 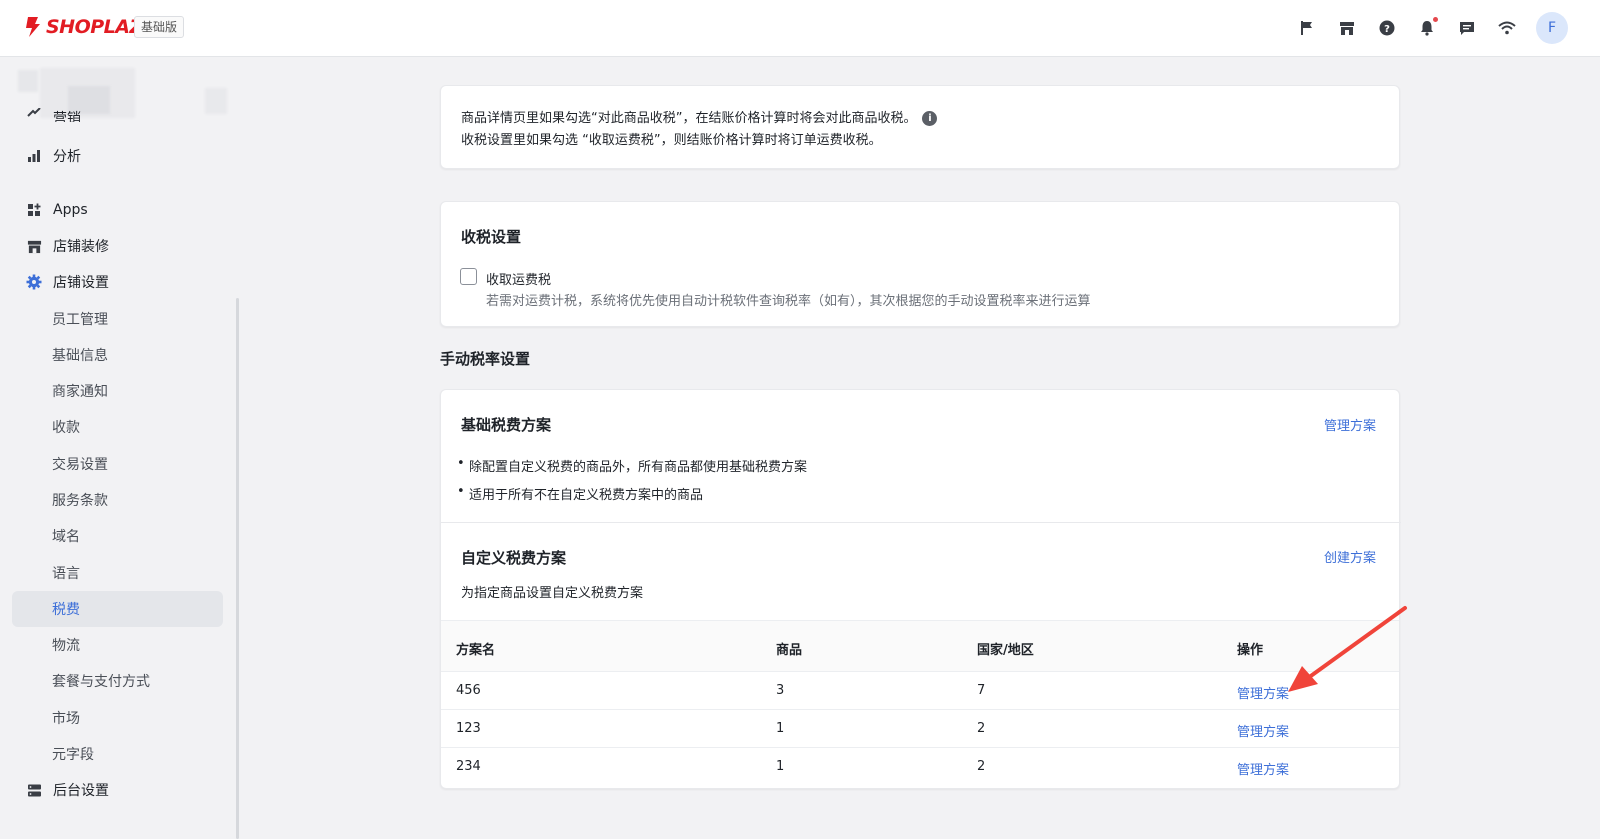 What do you see at coordinates (117, 754) in the screenshot?
I see `sidebar-subitem: 元字段` at bounding box center [117, 754].